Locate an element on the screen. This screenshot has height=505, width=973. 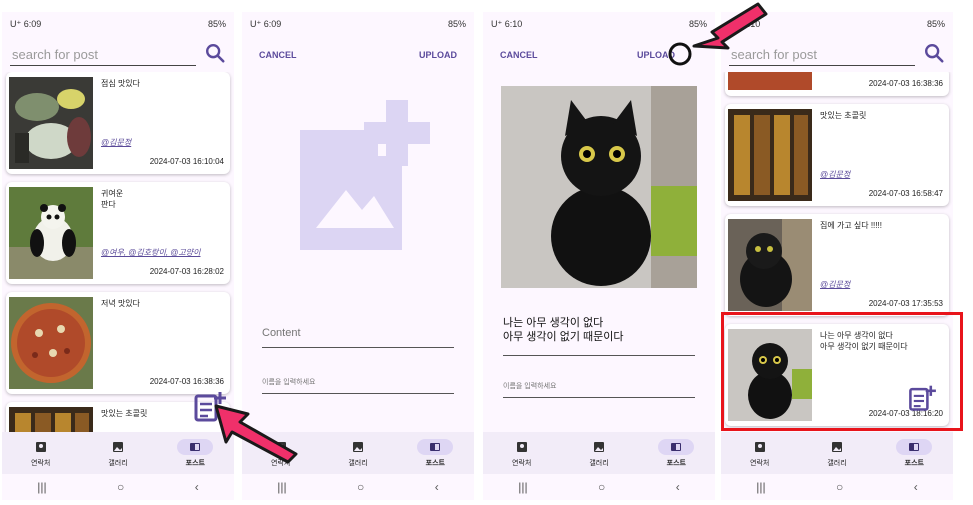
post-content: 점심 맛있다 is located at coordinates (121, 83).